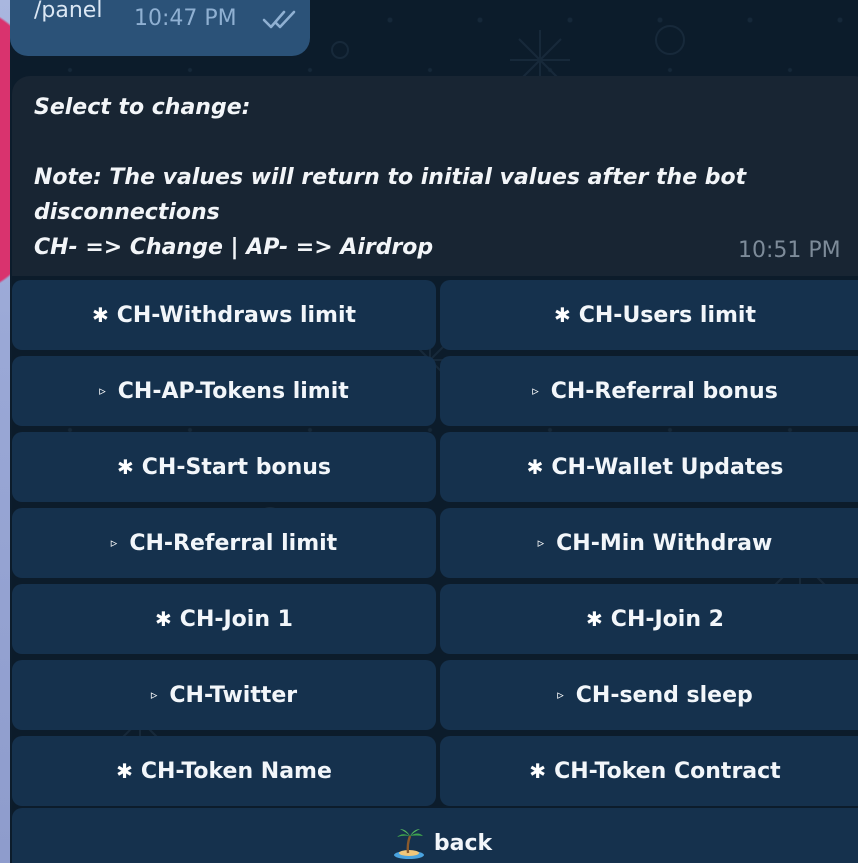 This screenshot has height=863, width=858. I want to click on ch-join-1-button: ✱ CH-Join 1, so click(224, 619).